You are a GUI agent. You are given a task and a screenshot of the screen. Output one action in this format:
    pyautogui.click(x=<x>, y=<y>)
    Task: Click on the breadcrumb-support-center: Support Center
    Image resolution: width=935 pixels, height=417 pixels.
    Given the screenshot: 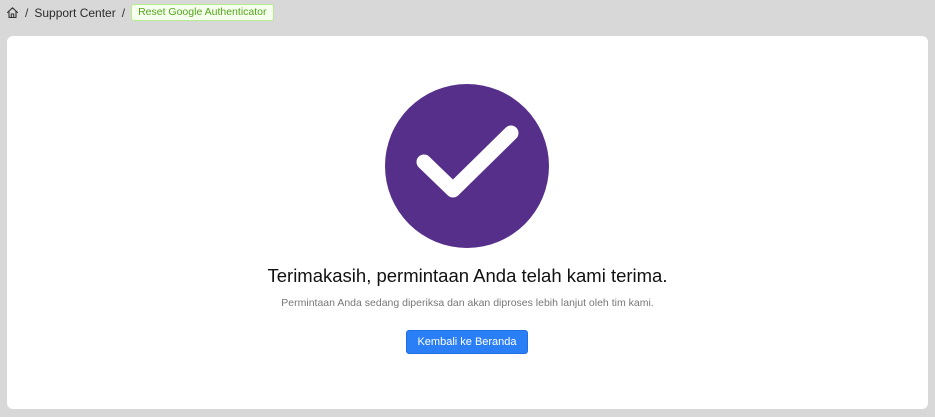 What is the action you would take?
    pyautogui.click(x=74, y=13)
    